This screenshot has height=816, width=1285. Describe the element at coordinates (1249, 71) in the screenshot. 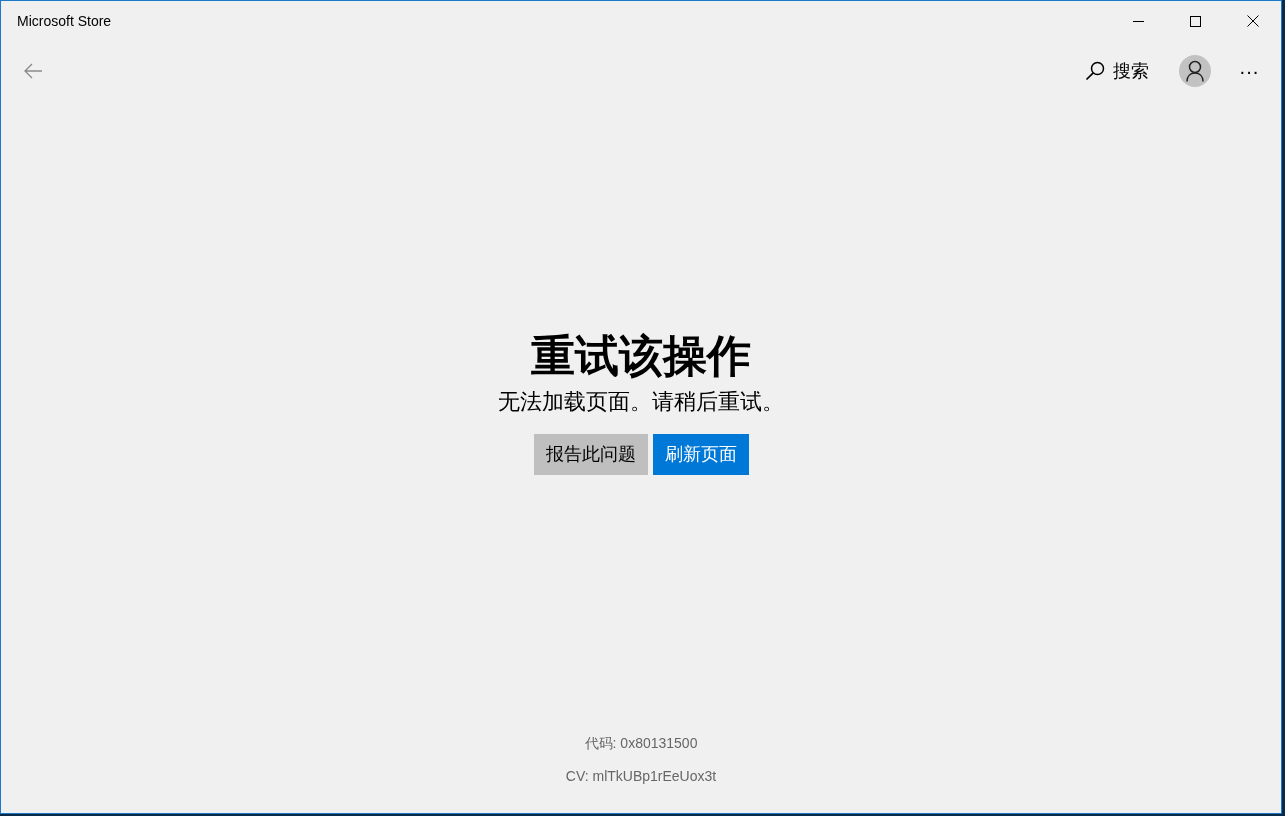

I see `more-button: ···` at that location.